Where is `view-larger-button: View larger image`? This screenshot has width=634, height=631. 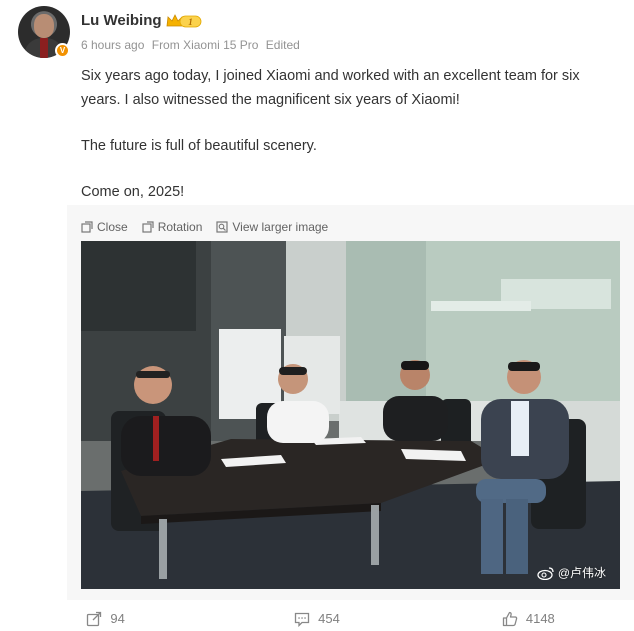 view-larger-button: View larger image is located at coordinates (272, 227).